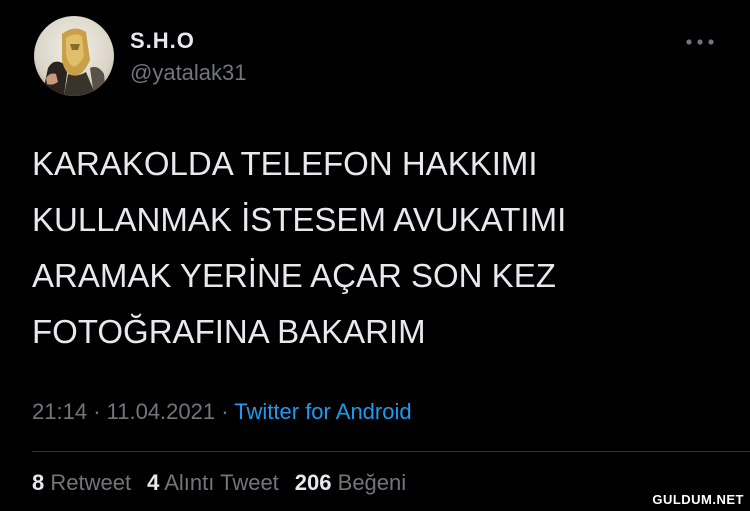 The image size is (750, 511). Describe the element at coordinates (294, 275) in the screenshot. I see `tweet-text-line: ARAMAK YERİNE AÇAR SON KEZ` at that location.